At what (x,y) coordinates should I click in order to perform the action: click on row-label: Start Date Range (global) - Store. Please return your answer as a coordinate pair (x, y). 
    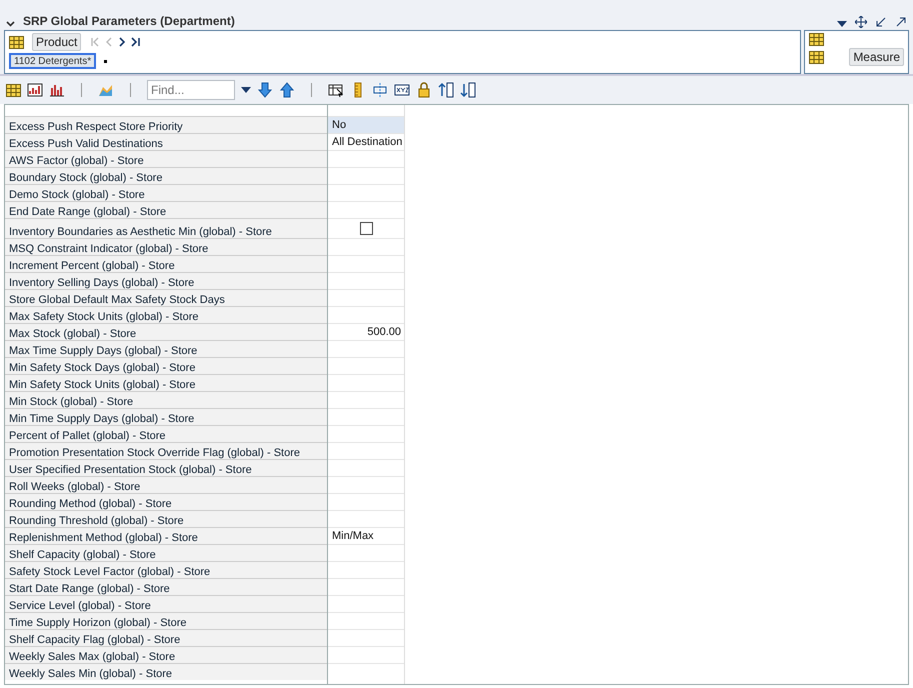
    Looking at the image, I should click on (166, 586).